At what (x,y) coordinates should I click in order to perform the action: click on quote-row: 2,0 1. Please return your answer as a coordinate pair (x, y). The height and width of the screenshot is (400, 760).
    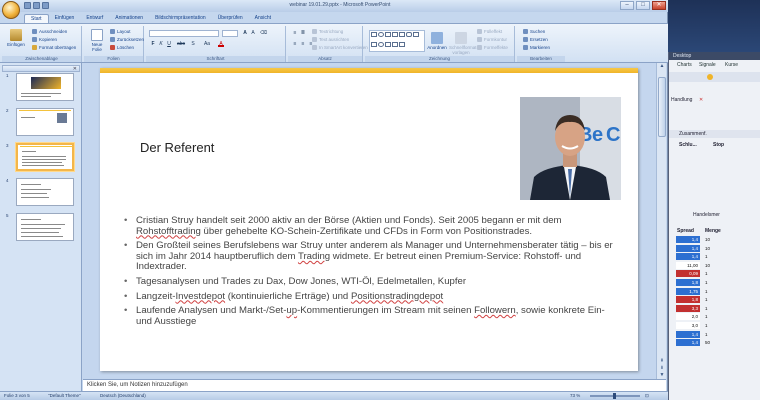
    Looking at the image, I should click on (702, 317).